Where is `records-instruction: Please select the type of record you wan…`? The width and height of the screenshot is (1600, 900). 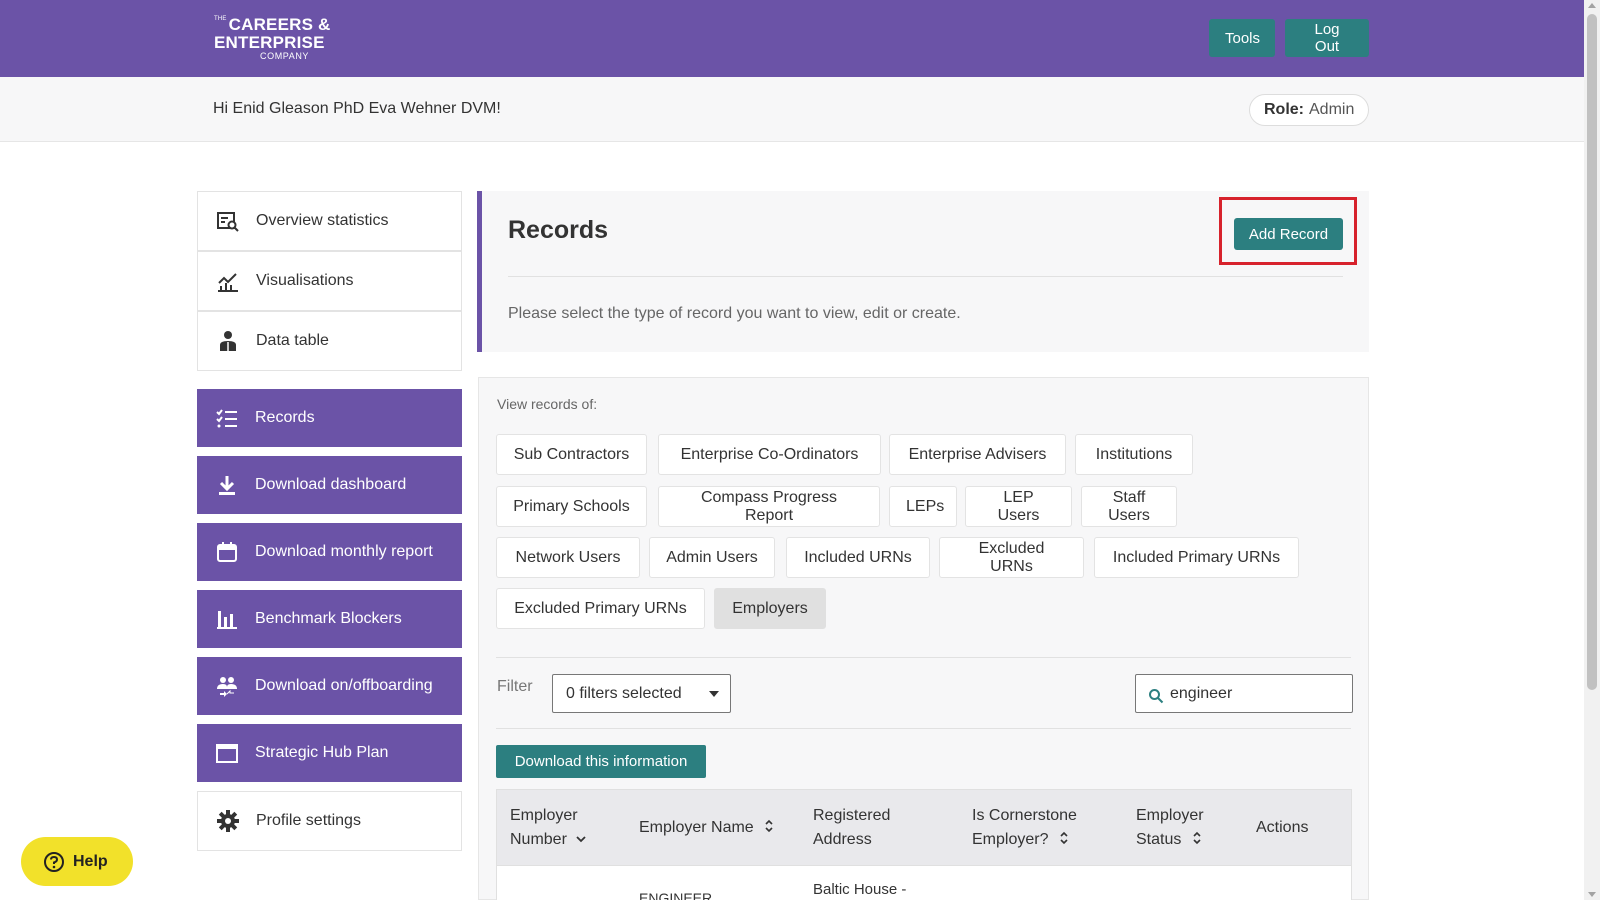
records-instruction: Please select the type of record you wan… is located at coordinates (734, 313).